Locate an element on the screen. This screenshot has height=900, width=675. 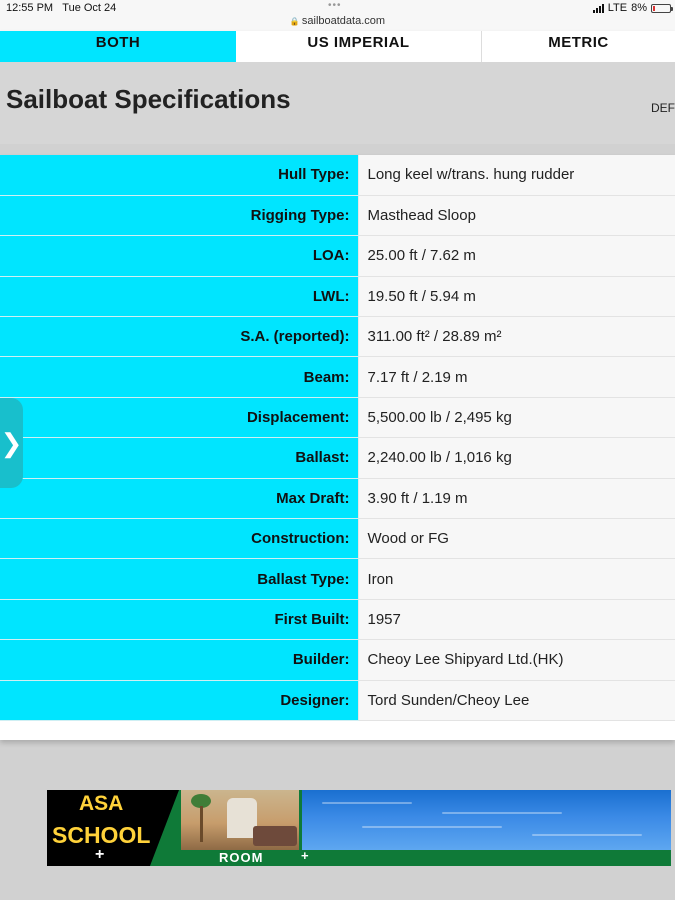
status-time-date: 12:55 PM Tue Oct 24 is located at coordinates (61, 8).